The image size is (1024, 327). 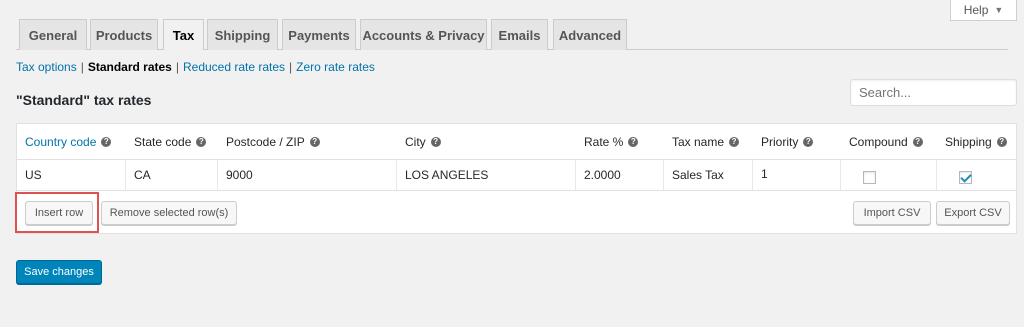 I want to click on tab-advanced-label: Advanced, so click(x=590, y=35).